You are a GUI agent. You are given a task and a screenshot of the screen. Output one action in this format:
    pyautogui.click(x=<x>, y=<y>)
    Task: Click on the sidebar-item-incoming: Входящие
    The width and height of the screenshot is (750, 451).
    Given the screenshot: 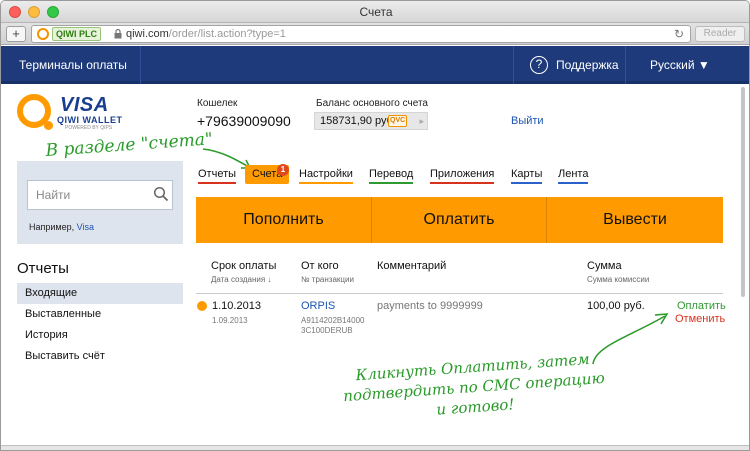 What is the action you would take?
    pyautogui.click(x=100, y=293)
    